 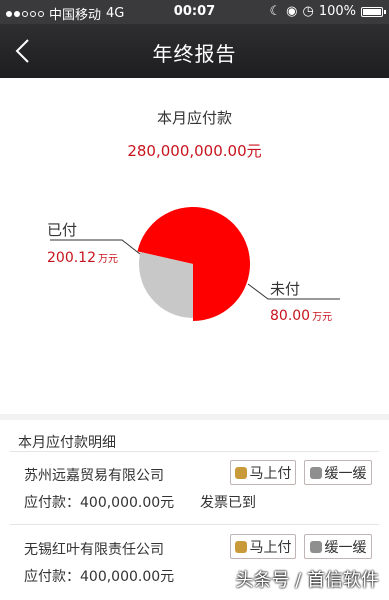 What do you see at coordinates (308, 11) in the screenshot?
I see `alarm-icon: ◷` at bounding box center [308, 11].